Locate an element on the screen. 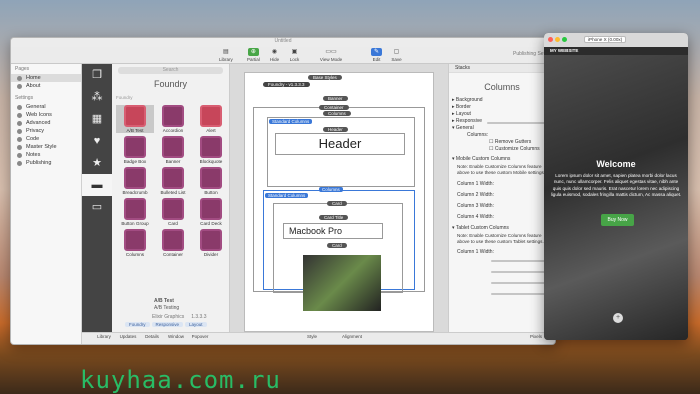 The image size is (700, 394). bottom-window-button: Window is located at coordinates (176, 336).